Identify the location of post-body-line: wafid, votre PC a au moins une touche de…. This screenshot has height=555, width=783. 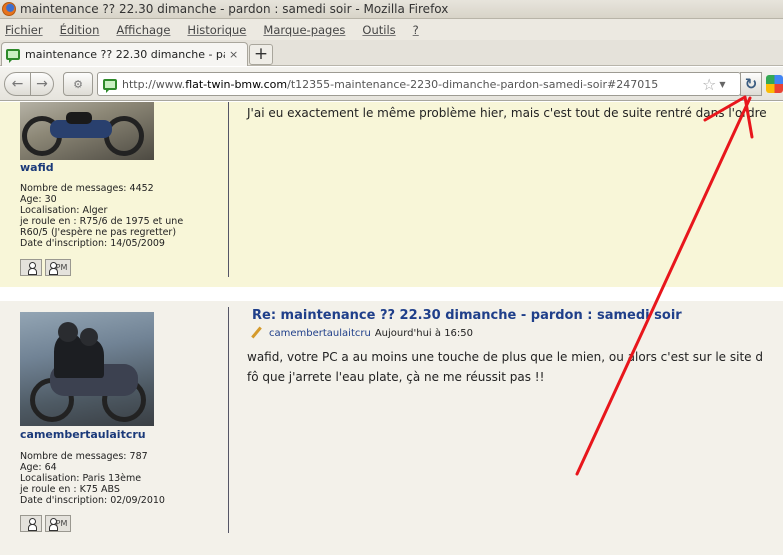
(505, 357).